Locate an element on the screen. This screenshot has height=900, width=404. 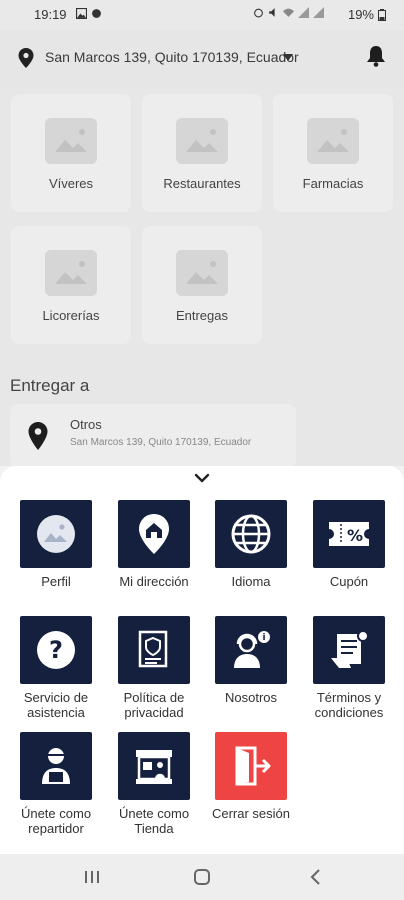
menu-item-label: Únete como Tienda is located at coordinates (154, 821).